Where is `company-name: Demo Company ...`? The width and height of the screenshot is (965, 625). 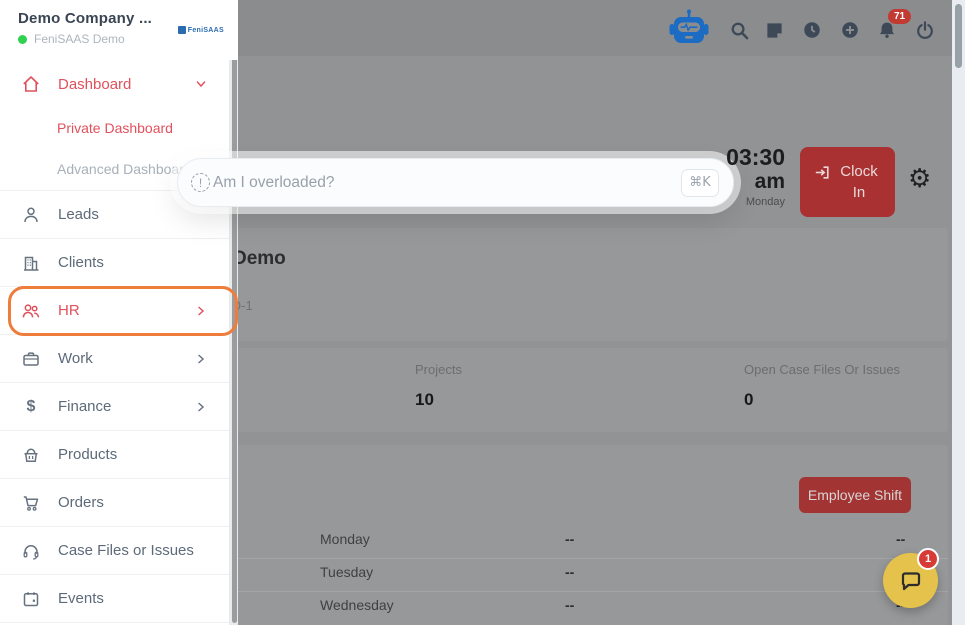 company-name: Demo Company ... is located at coordinates (85, 18).